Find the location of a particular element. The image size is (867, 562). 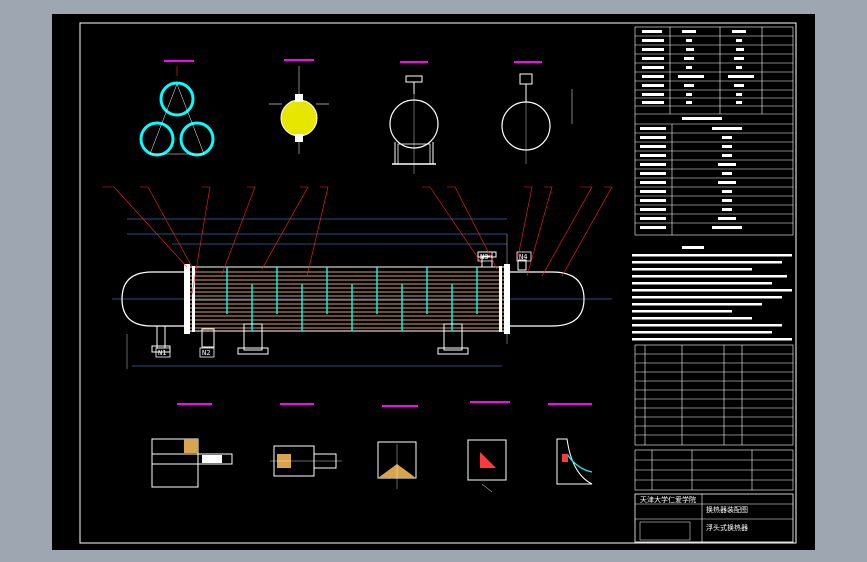

detail-views is located at coordinates (372, 447).